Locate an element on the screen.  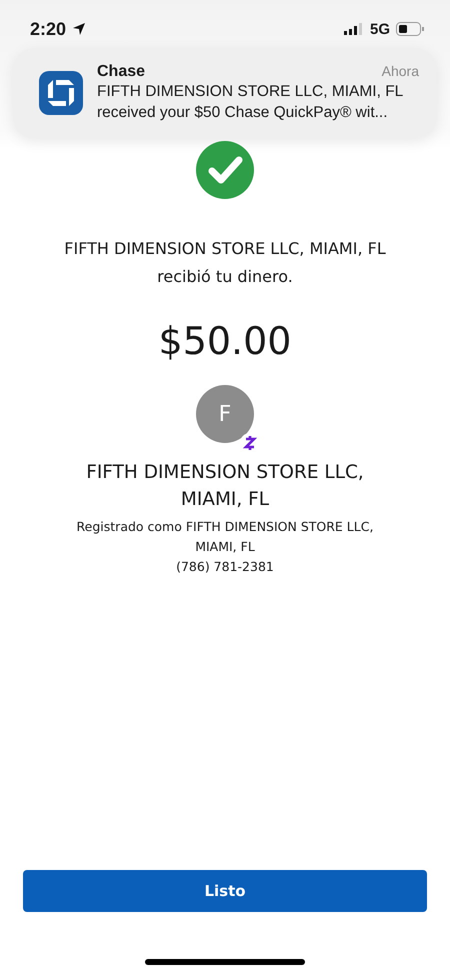
location-arrow-icon is located at coordinates (79, 29).